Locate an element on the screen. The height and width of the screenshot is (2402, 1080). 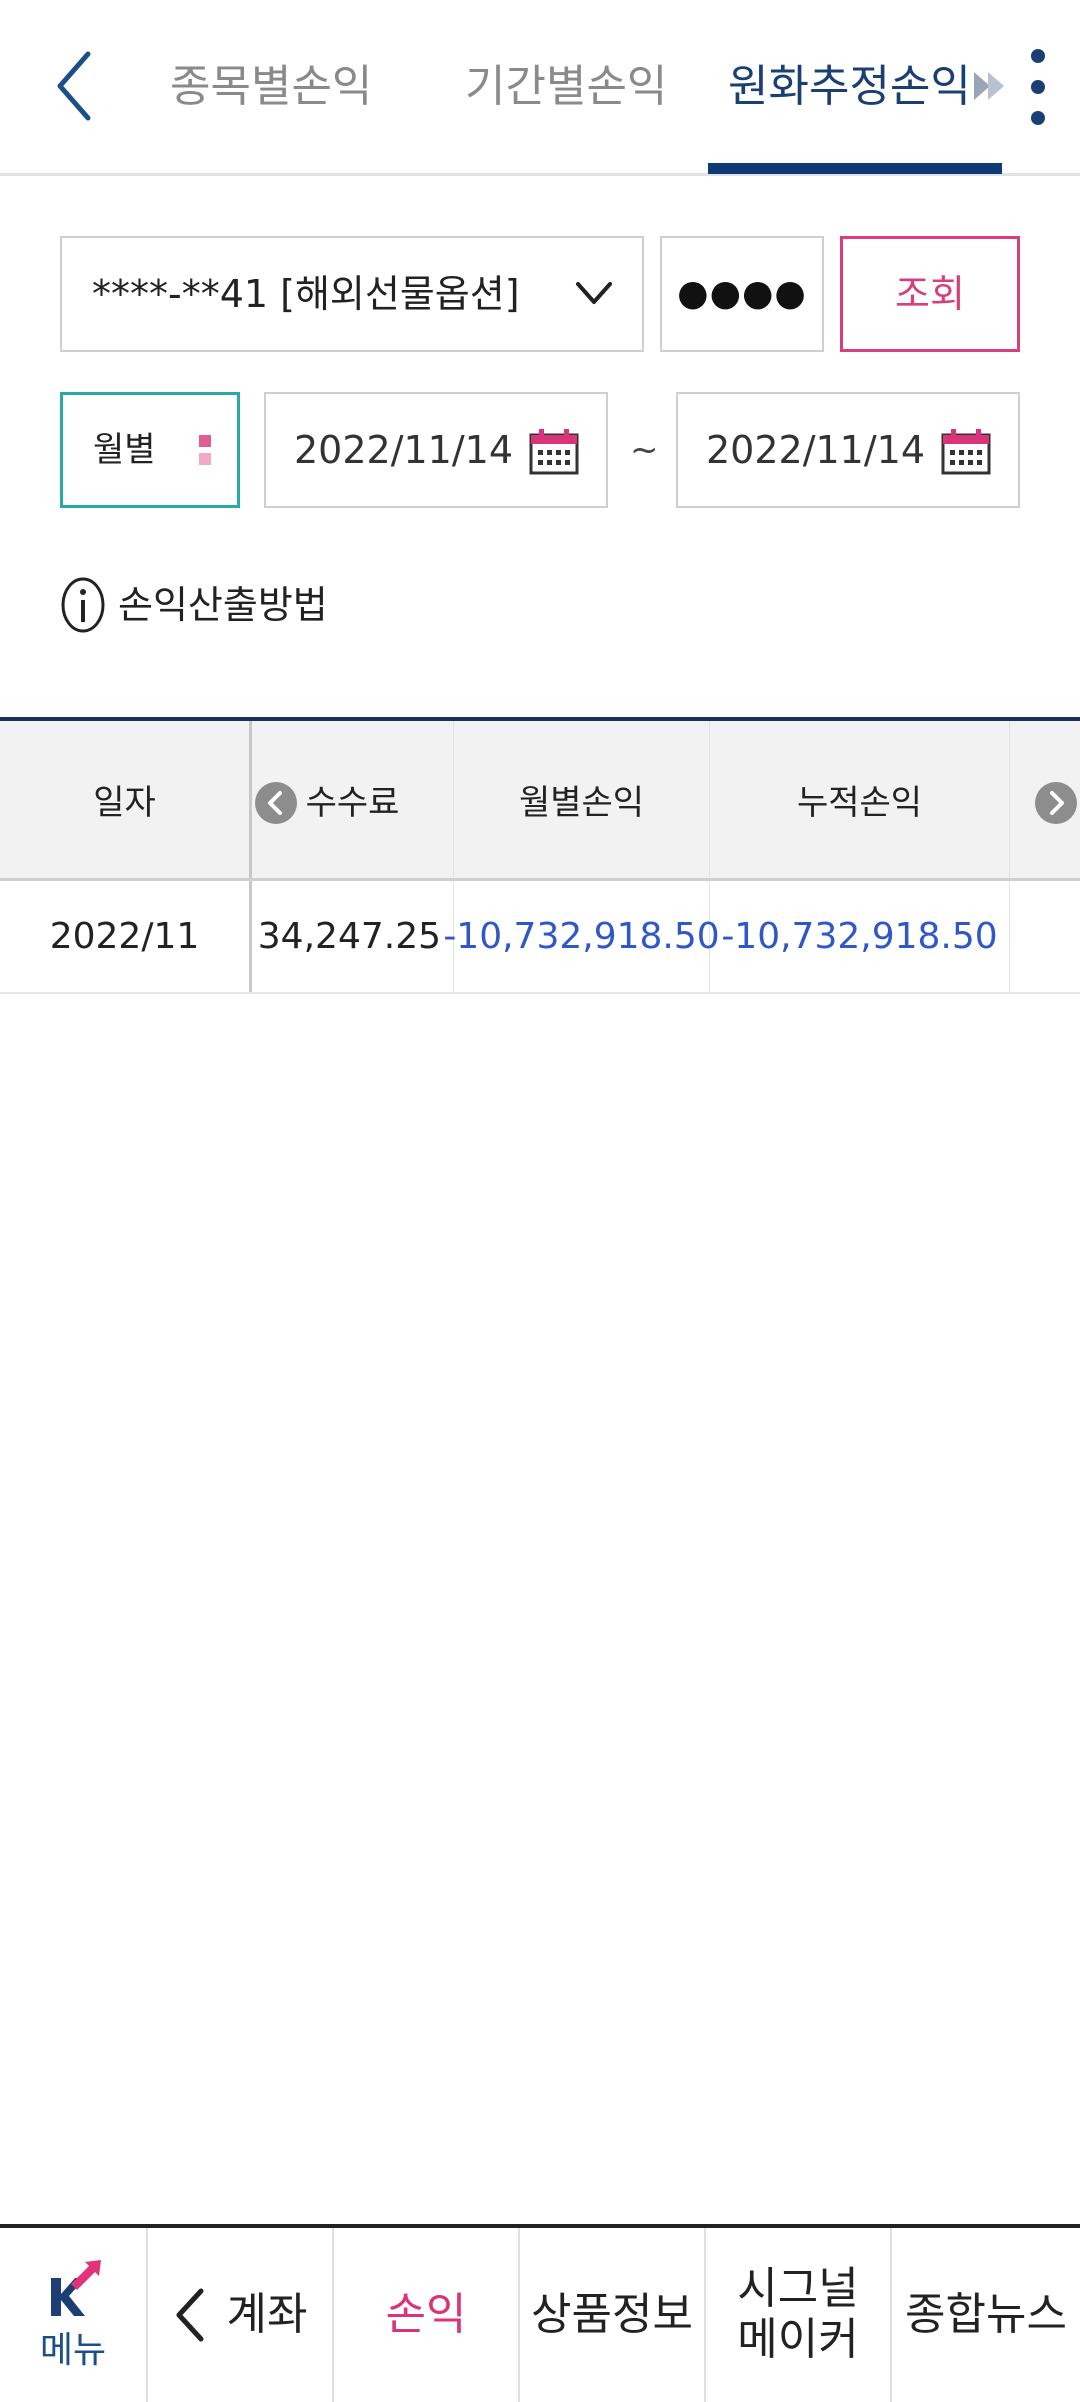
scroll-right-icon is located at coordinates (1056, 803).